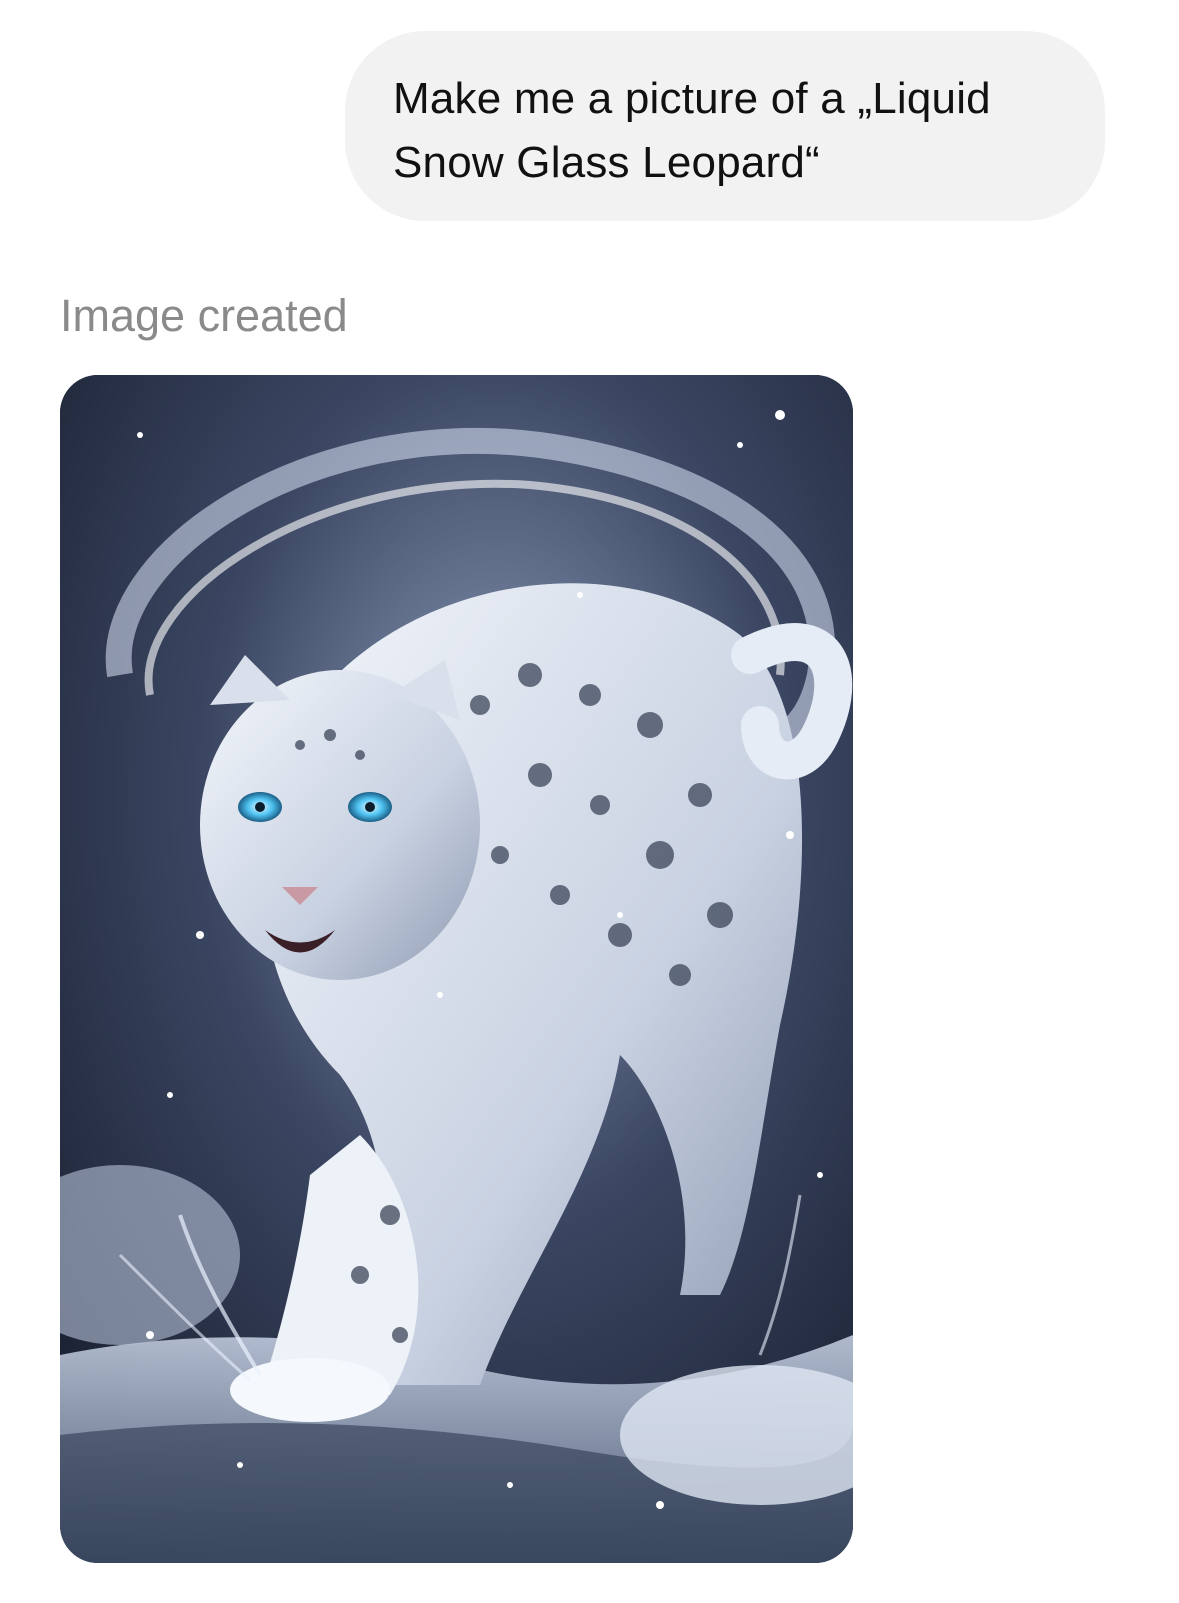 The width and height of the screenshot is (1179, 1603). What do you see at coordinates (204, 315) in the screenshot?
I see `image-status-label: Image created` at bounding box center [204, 315].